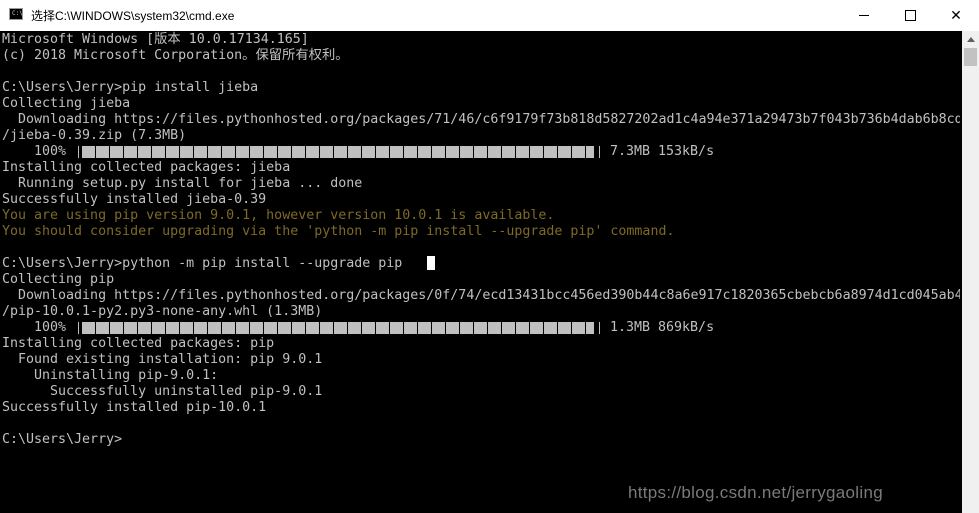  I want to click on cmd-icon-label: C:\, so click(17, 13).